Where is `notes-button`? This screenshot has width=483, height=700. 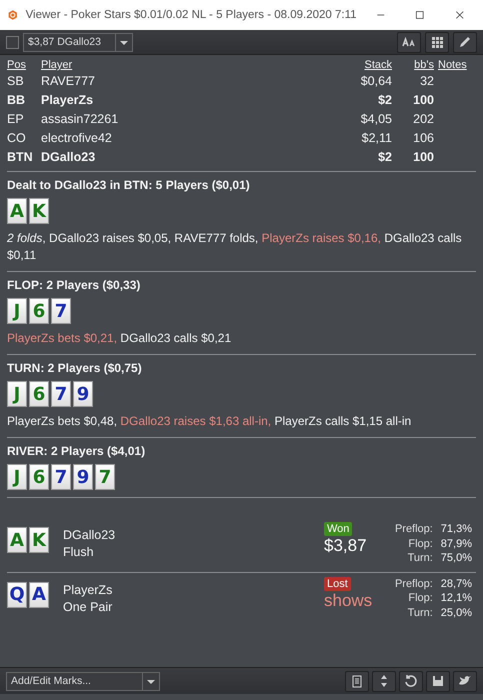 notes-button is located at coordinates (357, 681).